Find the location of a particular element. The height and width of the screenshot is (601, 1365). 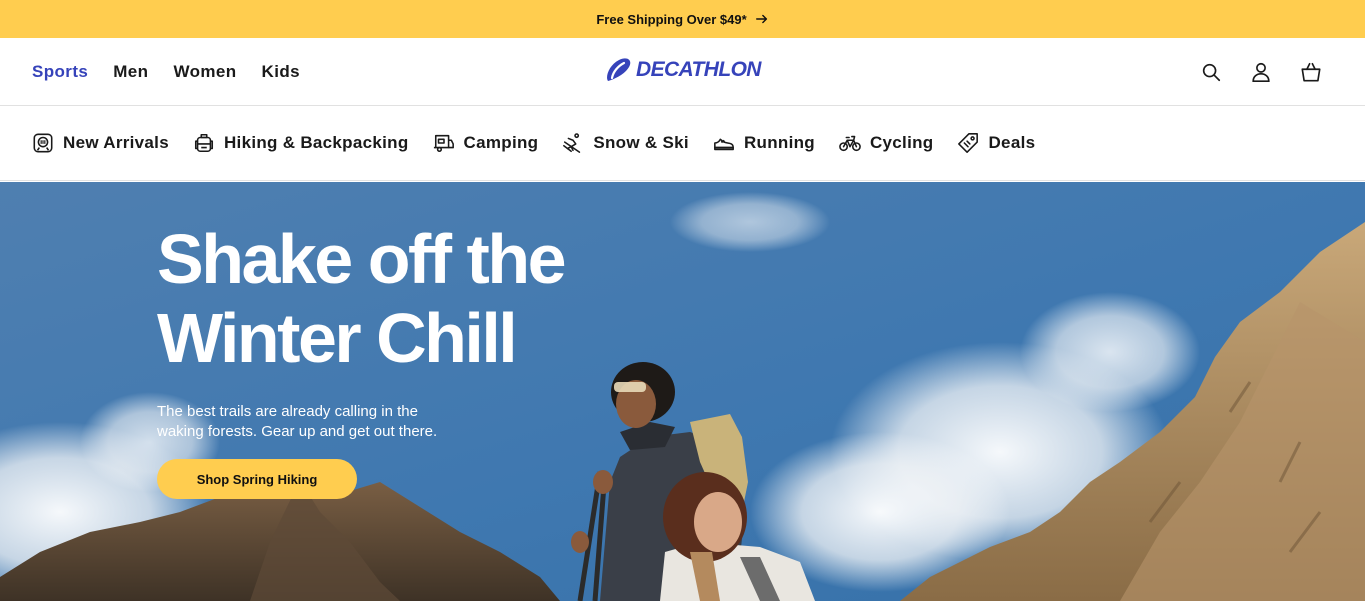

cart-button is located at coordinates (1311, 72).